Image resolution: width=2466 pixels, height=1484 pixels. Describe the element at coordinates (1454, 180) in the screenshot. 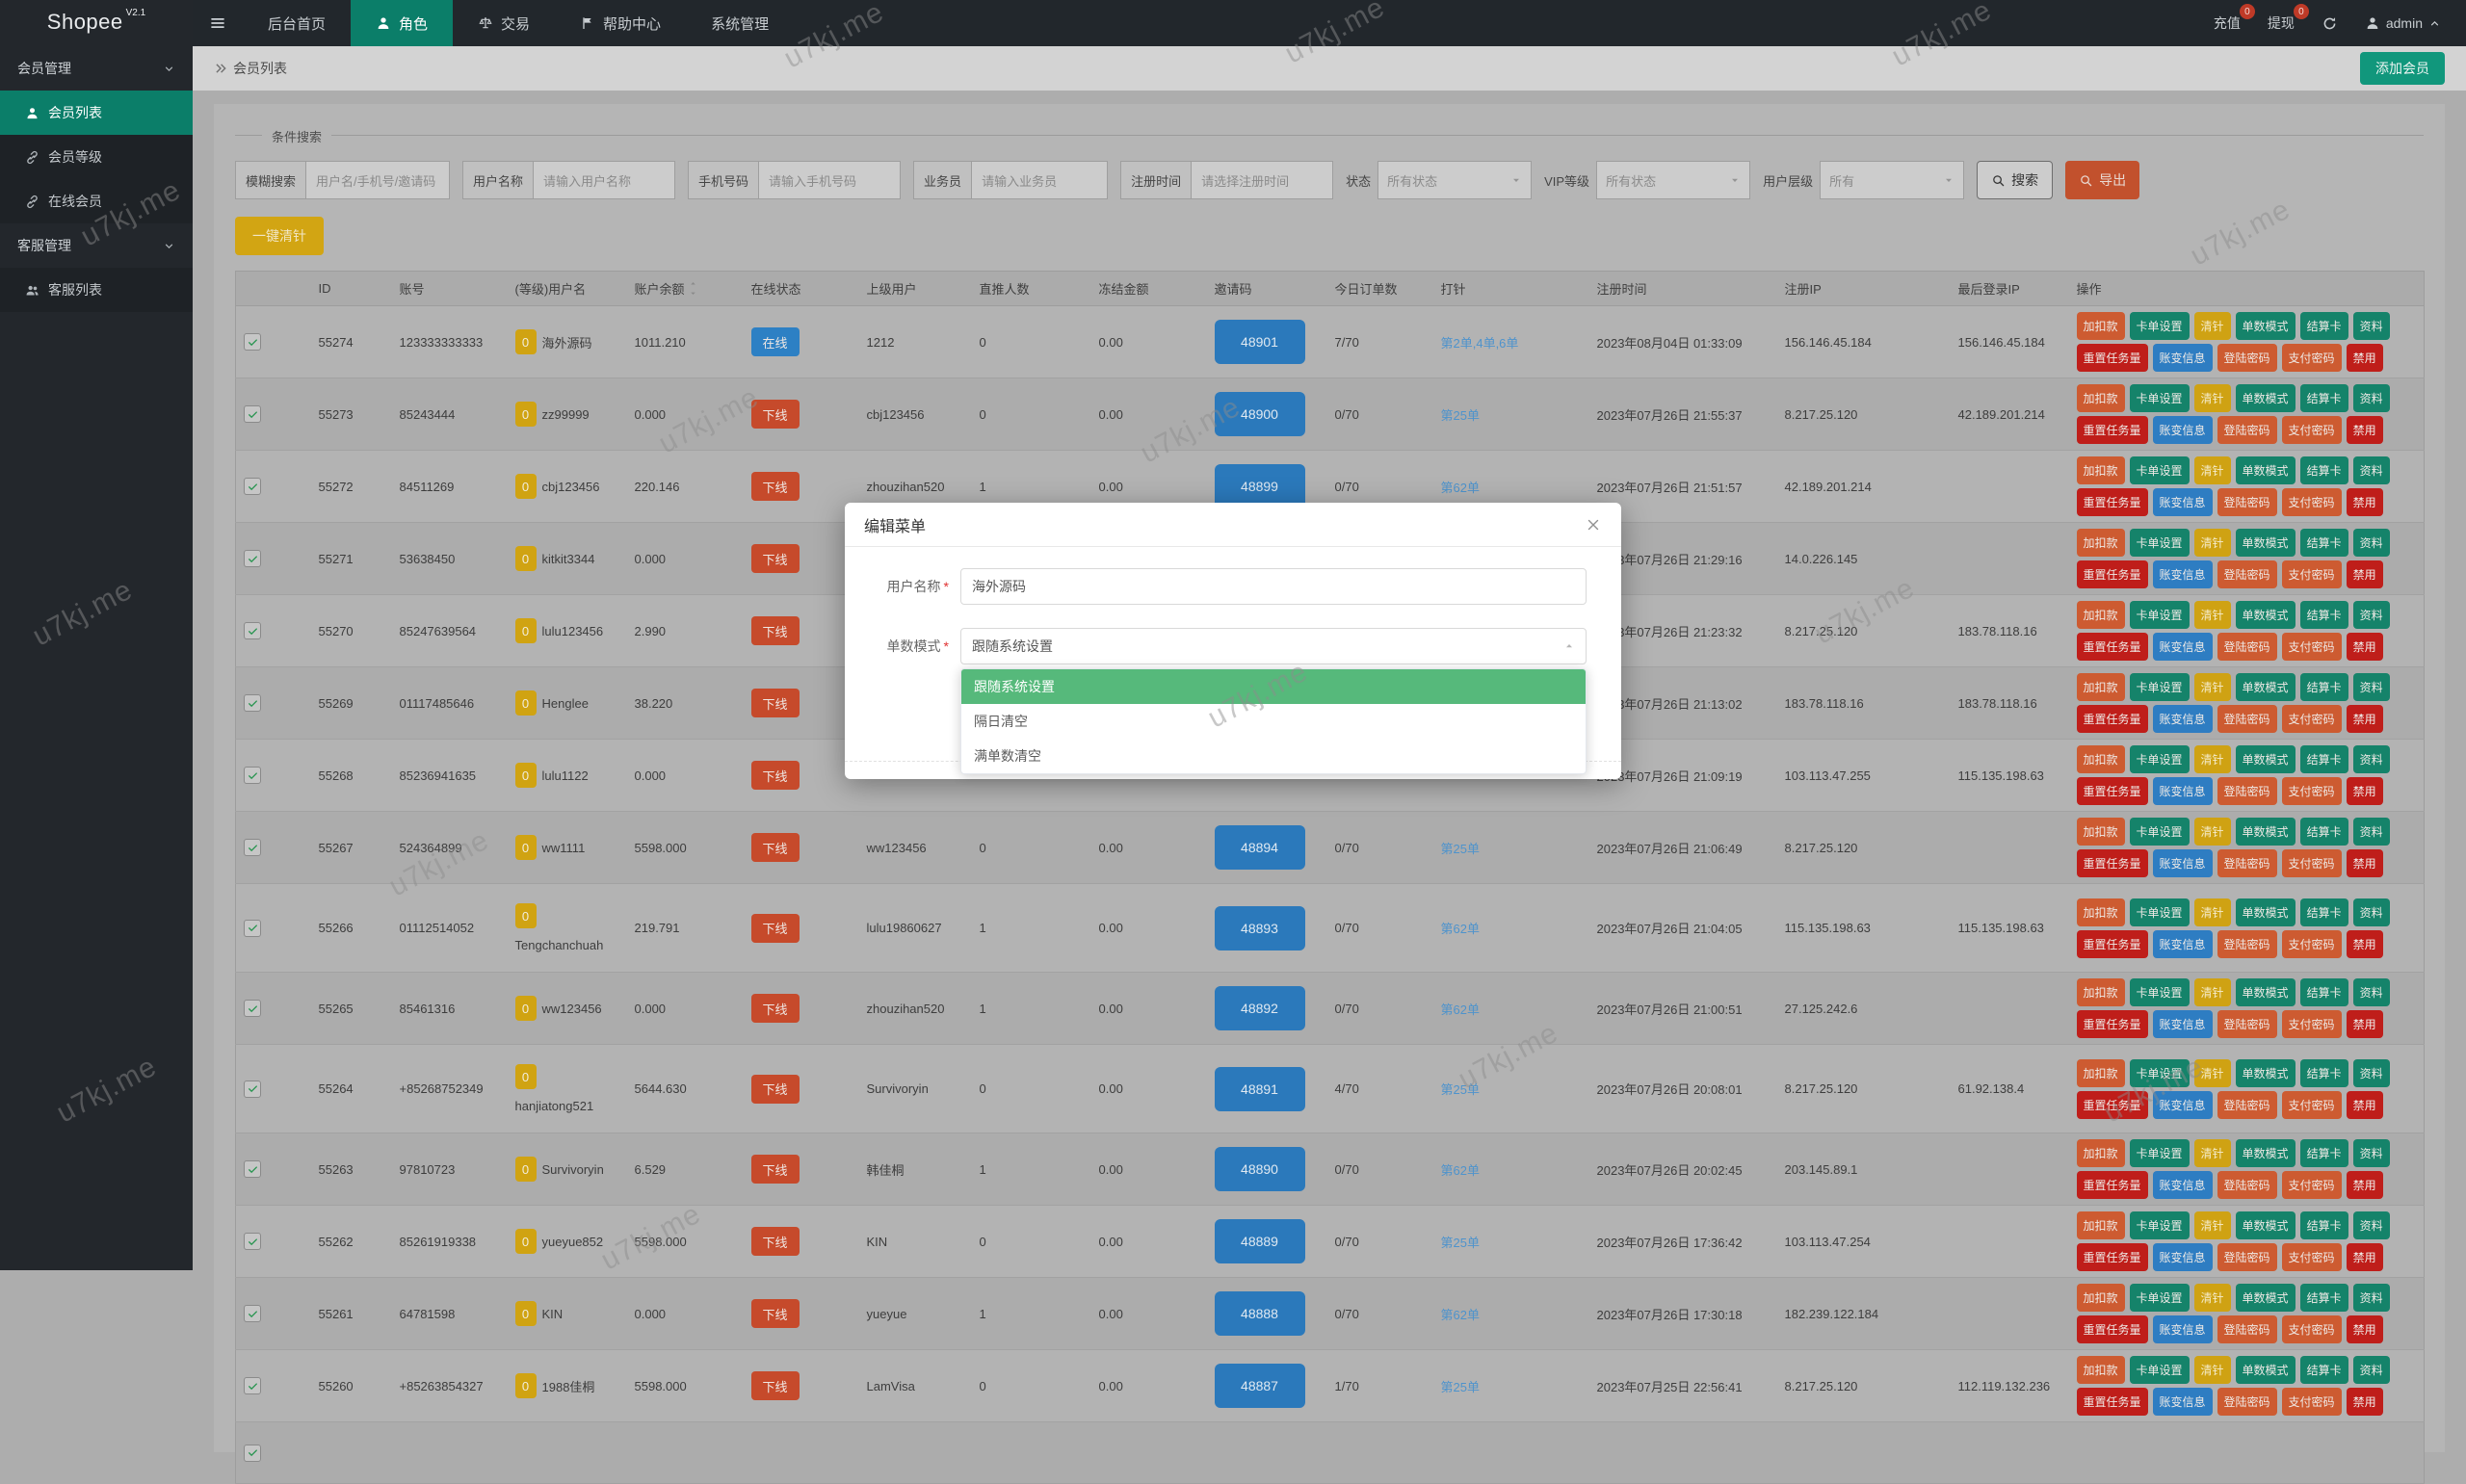

I see `status-select: 所有状态` at that location.